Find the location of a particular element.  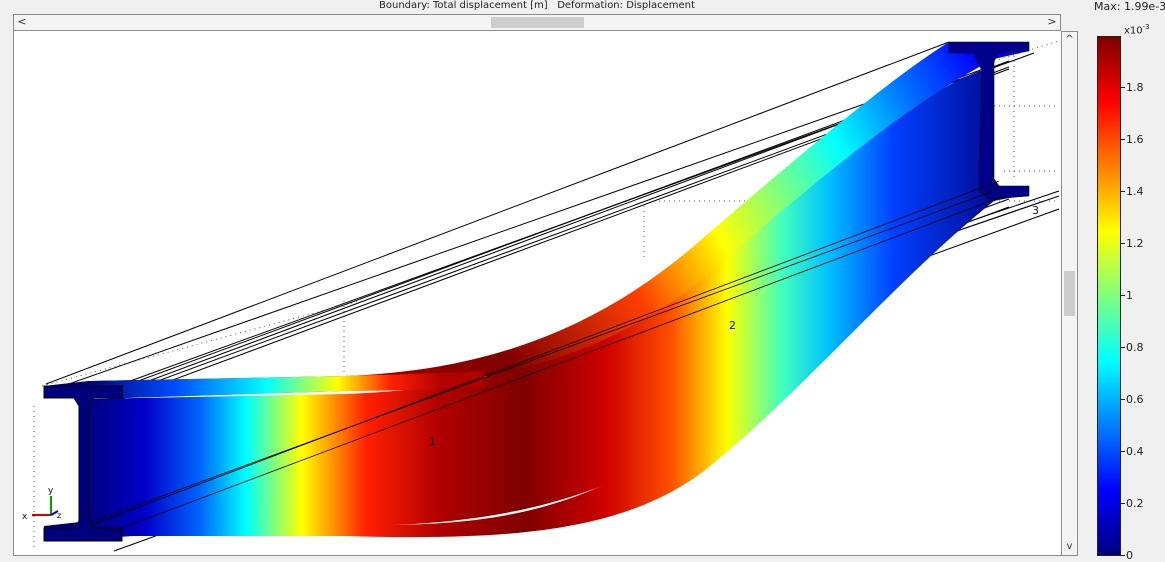

colorbar-tick-label-0.4: 0.4 is located at coordinates (1135, 451).